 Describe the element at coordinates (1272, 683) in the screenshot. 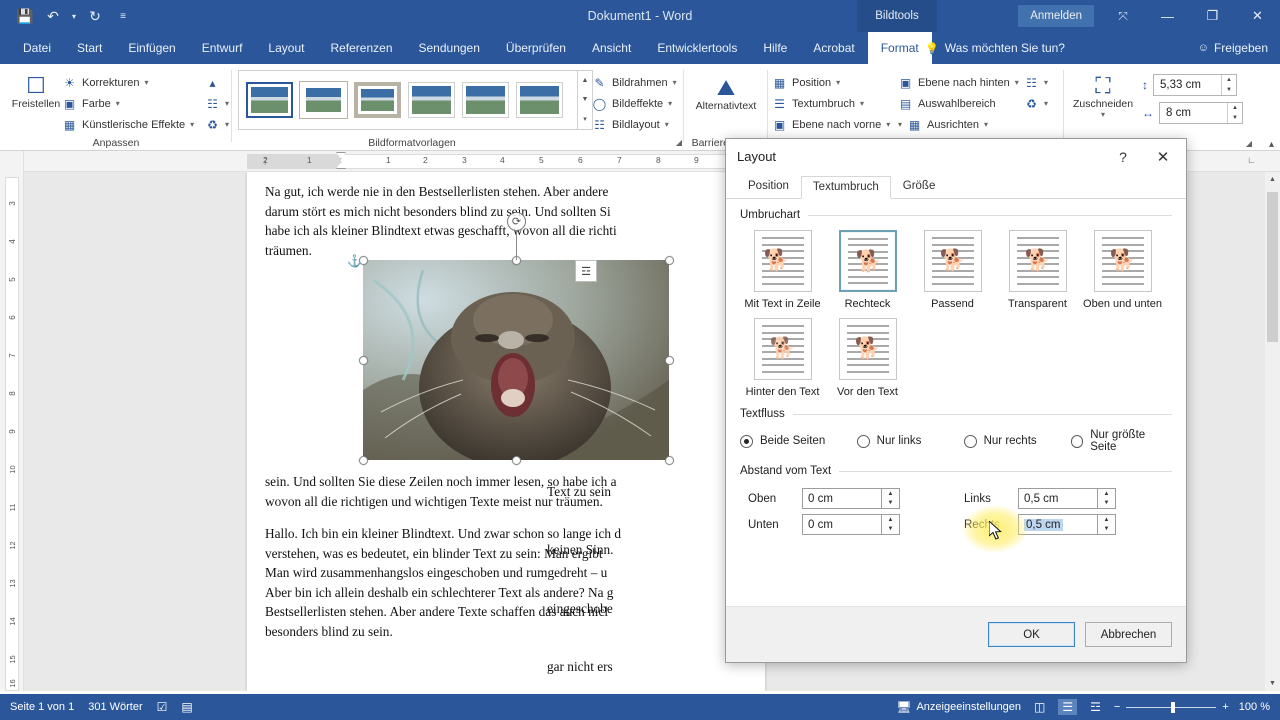

I see `scroll-down-icon: ▼` at that location.